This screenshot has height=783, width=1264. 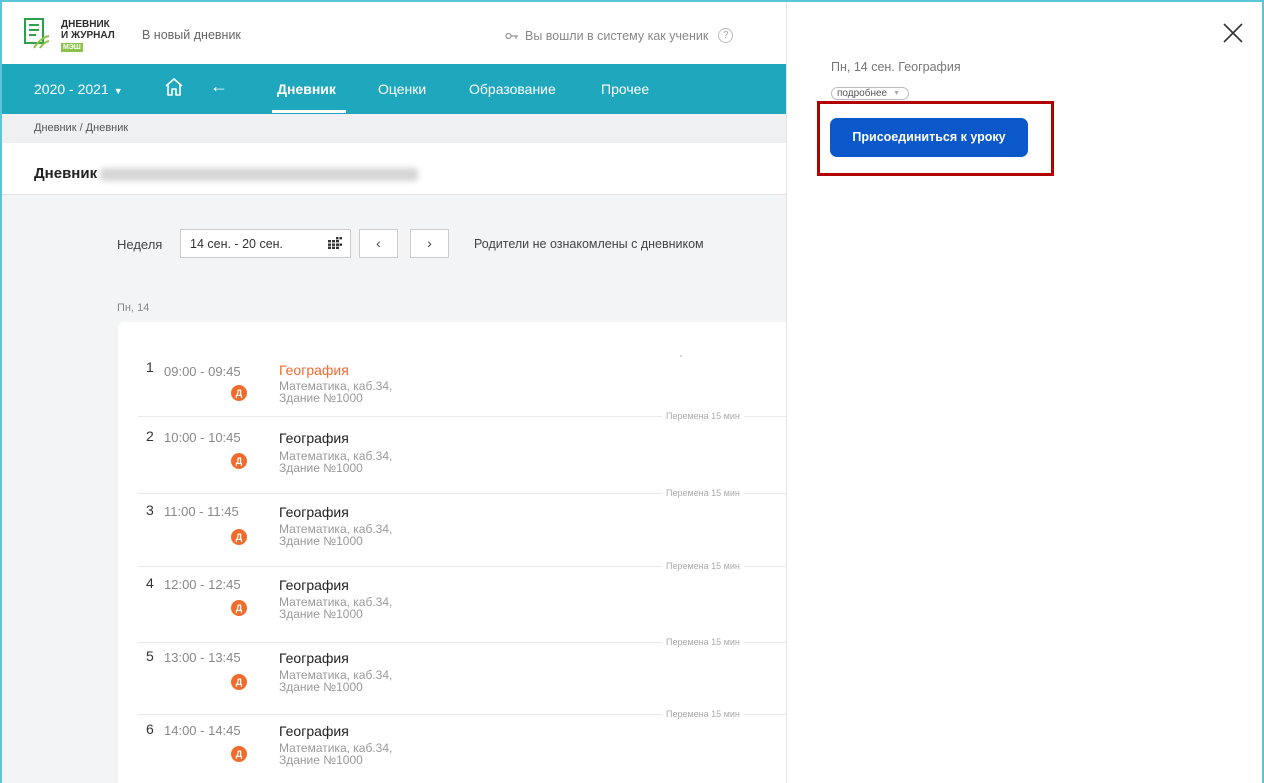 What do you see at coordinates (150, 510) in the screenshot?
I see `lesson-number: 3` at bounding box center [150, 510].